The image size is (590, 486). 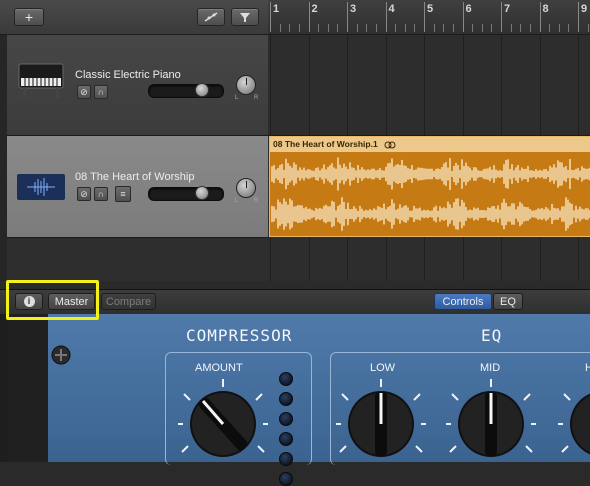 What do you see at coordinates (52, 300) in the screenshot?
I see `highlight-annotation` at bounding box center [52, 300].